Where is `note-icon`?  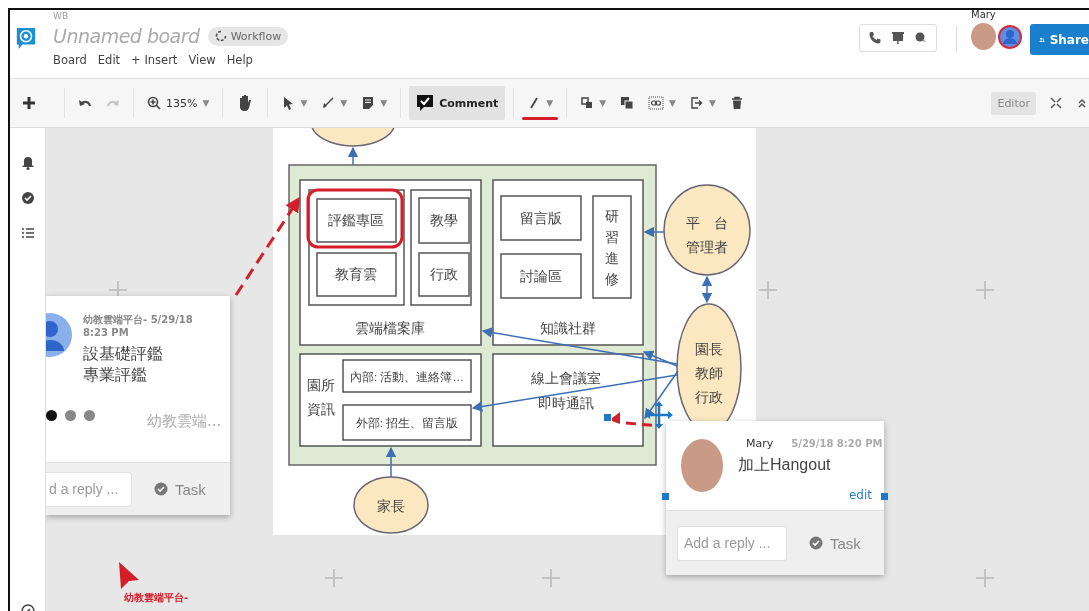
note-icon is located at coordinates (368, 103).